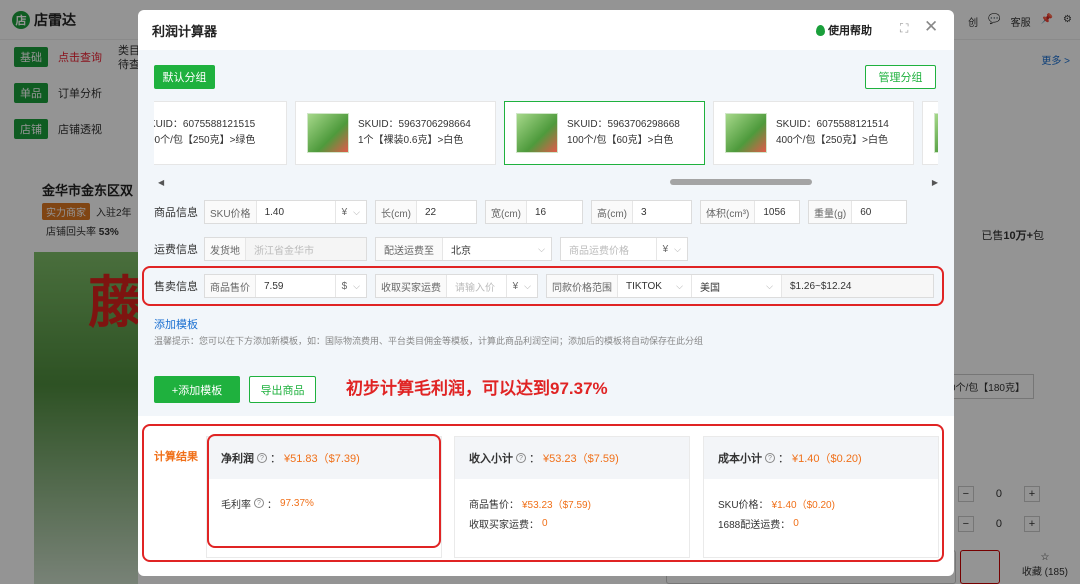 The image size is (1080, 584). What do you see at coordinates (906, 28) in the screenshot?
I see `expand-icon: ⛶` at bounding box center [906, 28].